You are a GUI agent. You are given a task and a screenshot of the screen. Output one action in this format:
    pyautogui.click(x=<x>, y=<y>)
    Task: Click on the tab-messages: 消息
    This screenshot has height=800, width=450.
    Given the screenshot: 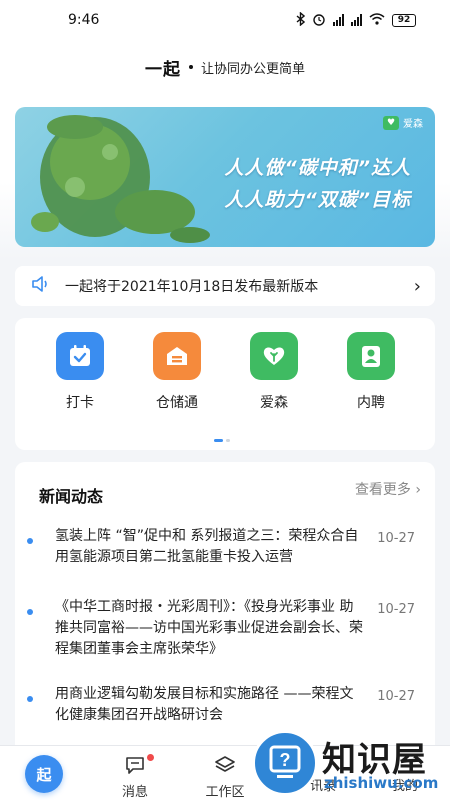 What is the action you would take?
    pyautogui.click(x=135, y=773)
    